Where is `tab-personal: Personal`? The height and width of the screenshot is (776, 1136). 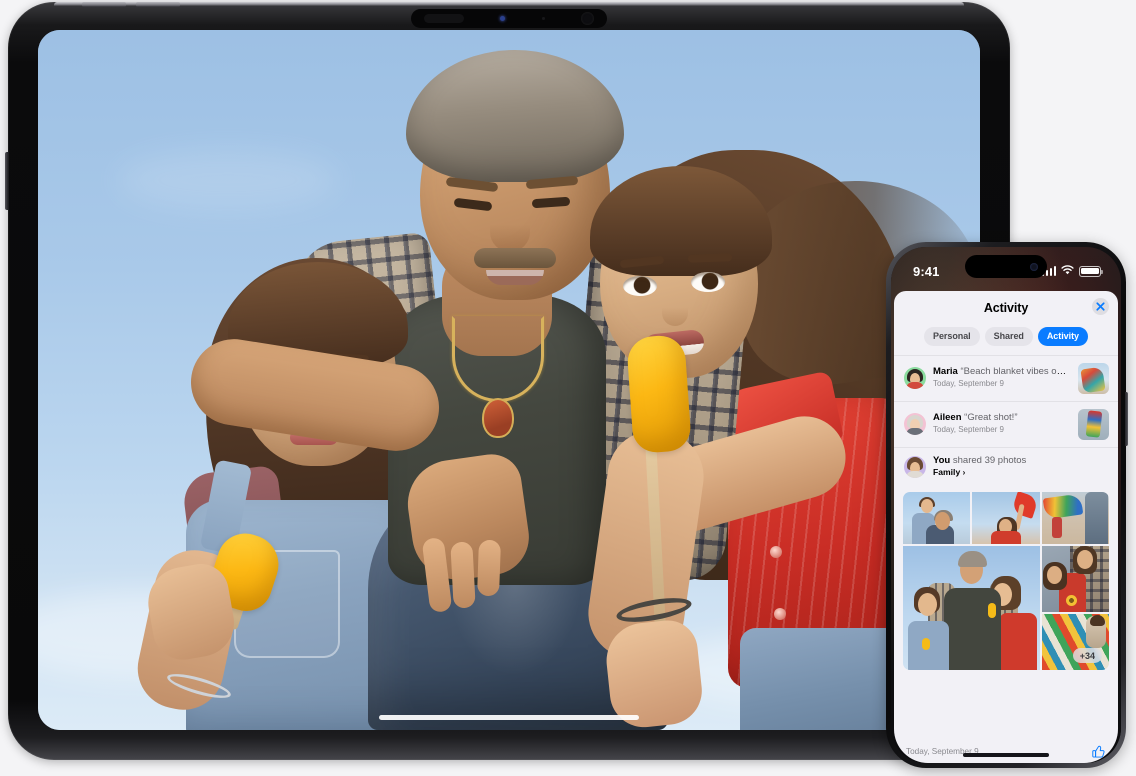
tab-personal: Personal is located at coordinates (952, 336).